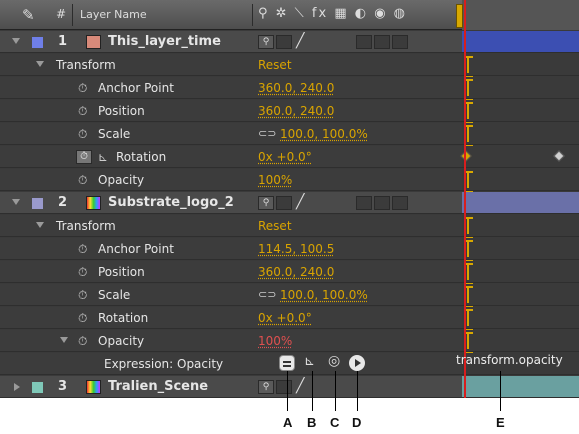  Describe the element at coordinates (136, 88) in the screenshot. I see `property-name: Anchor Point` at that location.